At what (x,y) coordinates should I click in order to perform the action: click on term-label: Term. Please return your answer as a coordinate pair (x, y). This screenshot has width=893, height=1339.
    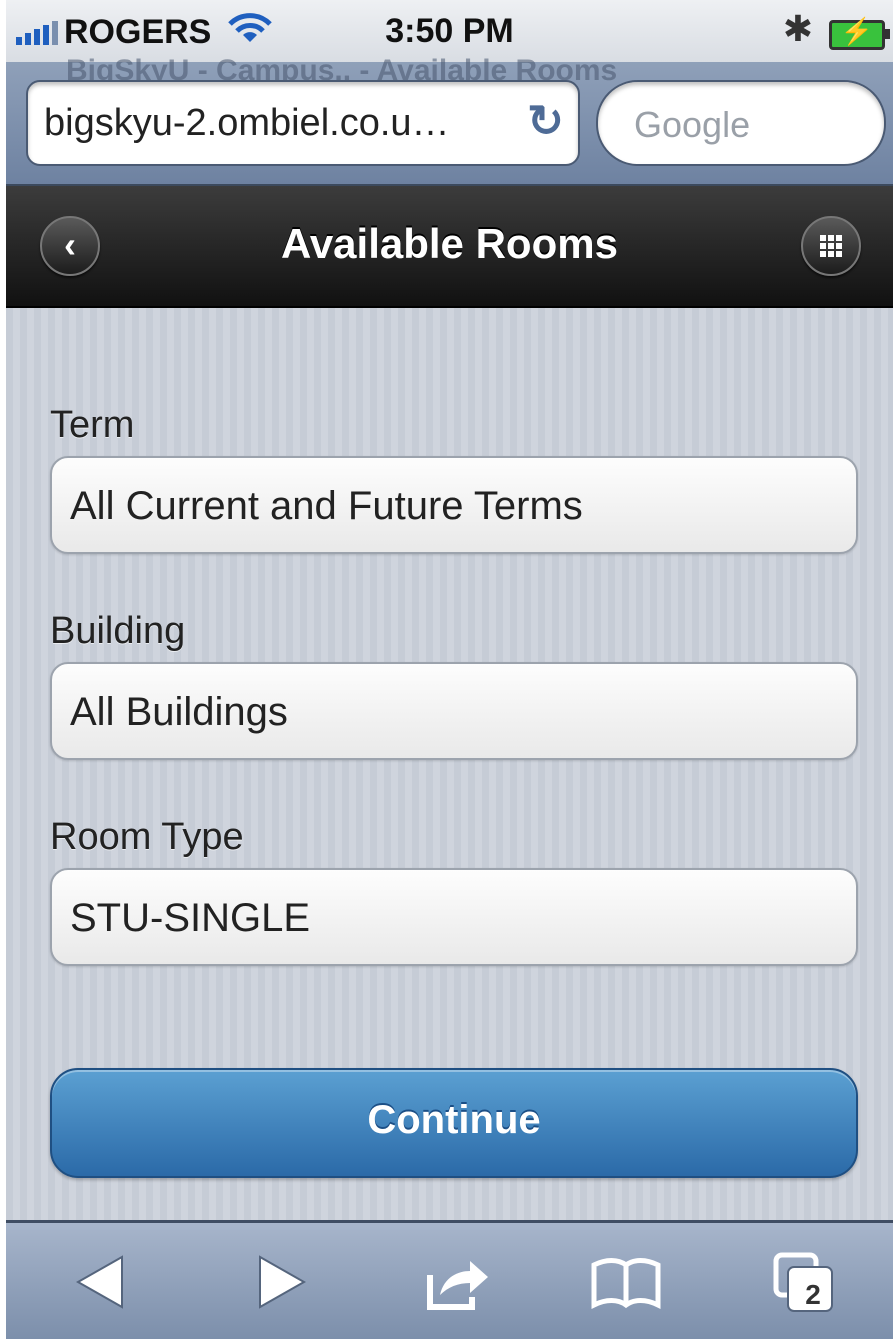
    Looking at the image, I should click on (92, 425).